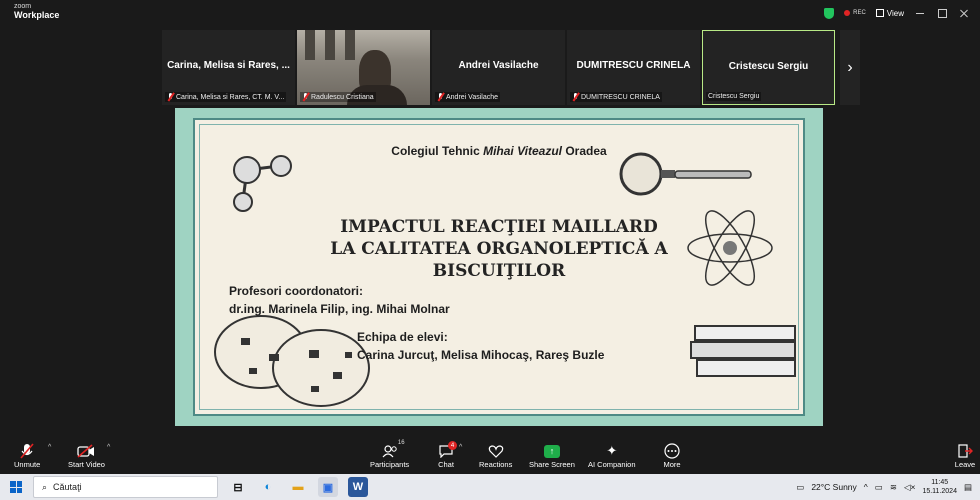 The image size is (980, 500). I want to click on chevron-right-icon: ›, so click(850, 67).